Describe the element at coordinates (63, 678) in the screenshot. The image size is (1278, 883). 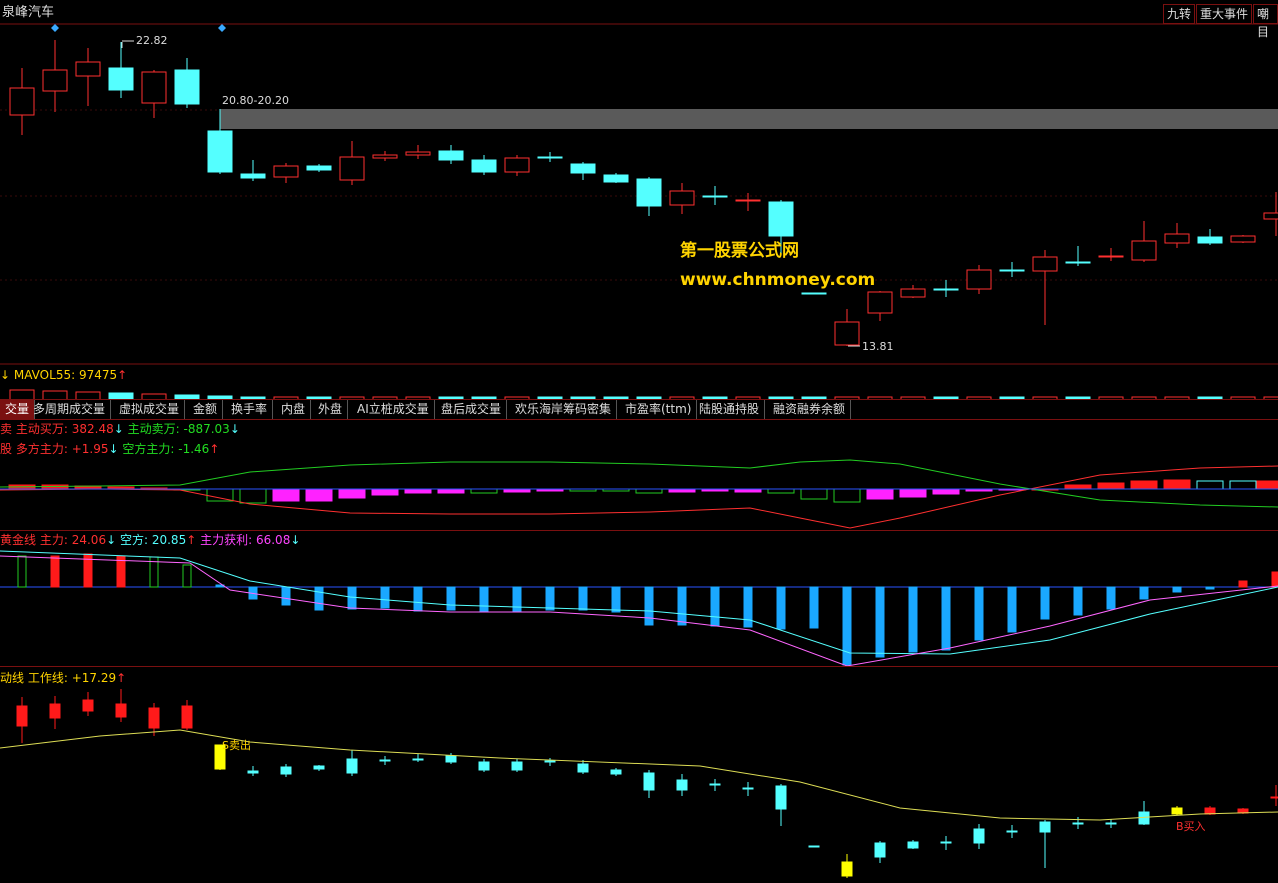
I see `indicator4-legend: 动线 工作线: +17.29↑` at that location.